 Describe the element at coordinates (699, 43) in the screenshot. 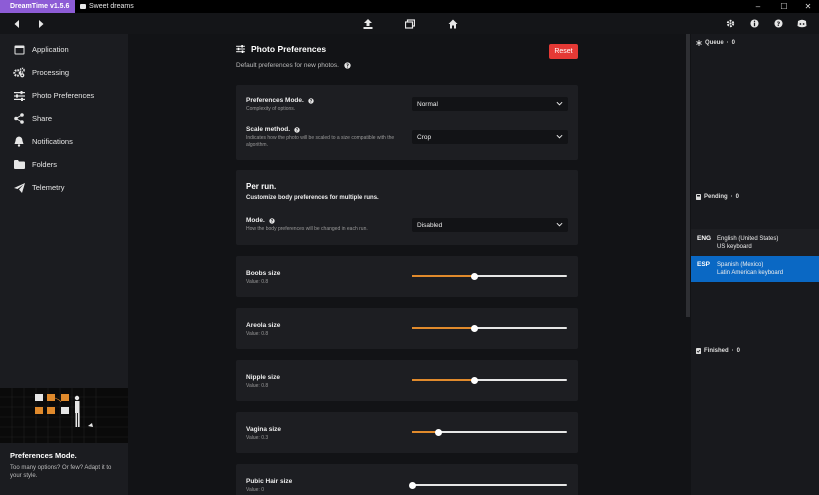

I see `asterisk-icon` at that location.